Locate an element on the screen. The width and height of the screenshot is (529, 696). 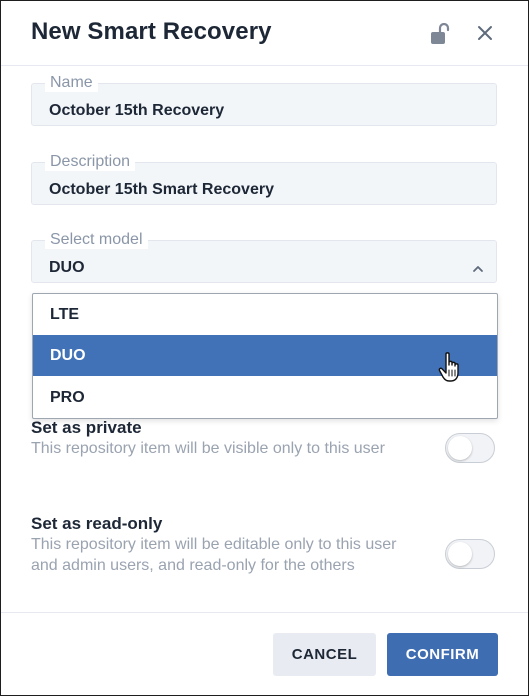
model-option-label: LTE is located at coordinates (65, 314).